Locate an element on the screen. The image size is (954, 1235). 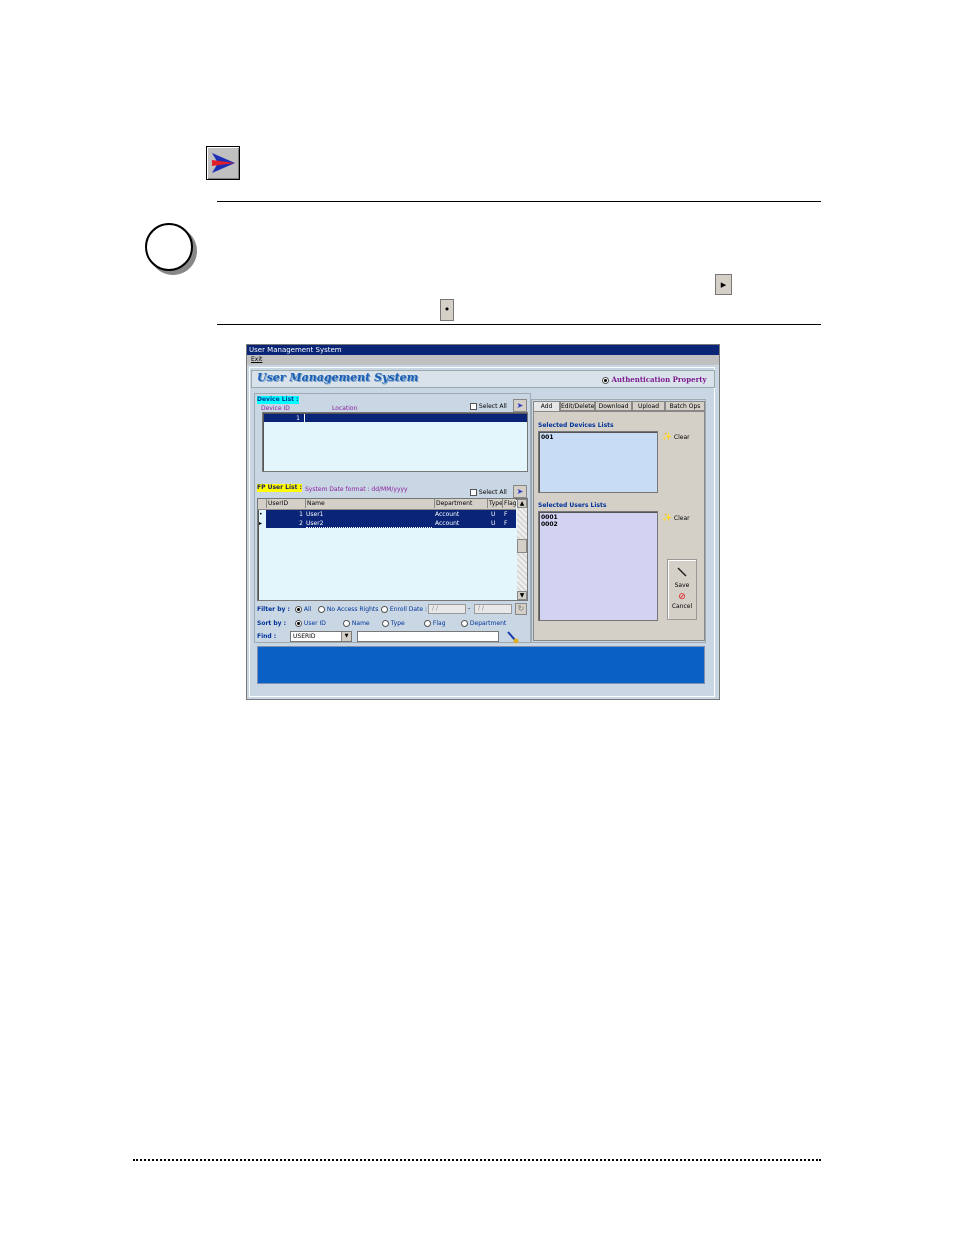
cancel-icon: ⊘ is located at coordinates (682, 597).